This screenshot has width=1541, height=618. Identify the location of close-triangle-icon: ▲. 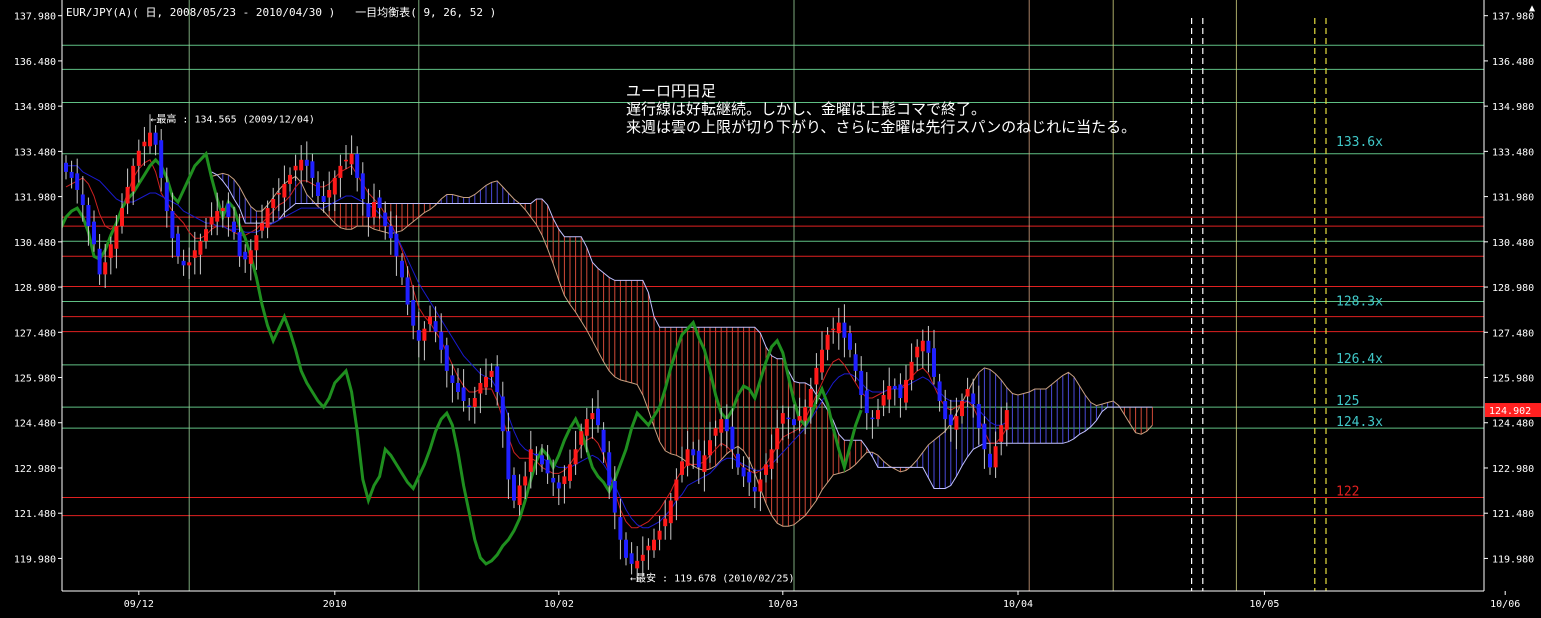
(1532, 9).